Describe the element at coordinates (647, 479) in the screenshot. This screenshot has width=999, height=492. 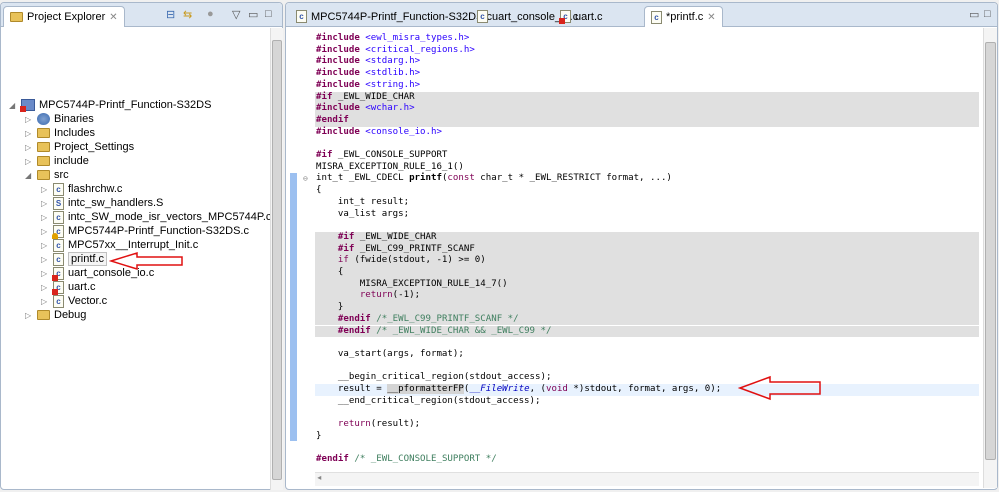
I see `editor-horizontal-scrollbar: ◂` at that location.